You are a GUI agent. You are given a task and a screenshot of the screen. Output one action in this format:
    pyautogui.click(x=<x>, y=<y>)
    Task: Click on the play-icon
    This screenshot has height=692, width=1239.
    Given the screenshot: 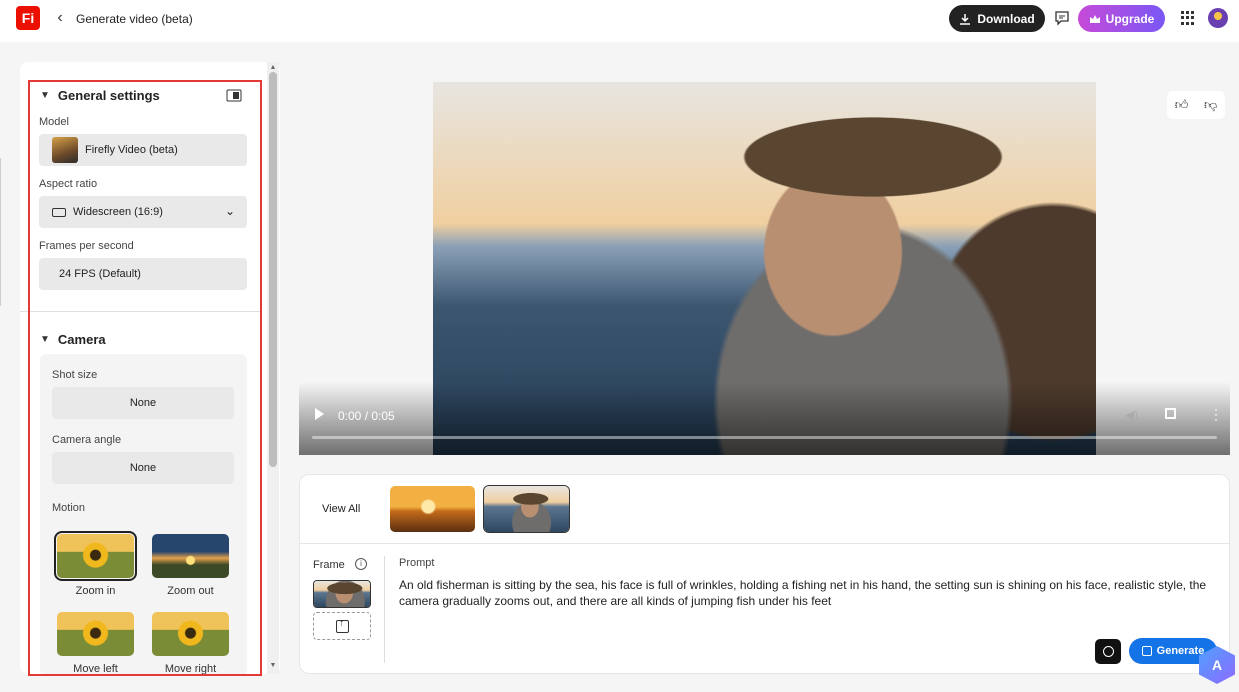 What is the action you would take?
    pyautogui.click(x=319, y=414)
    